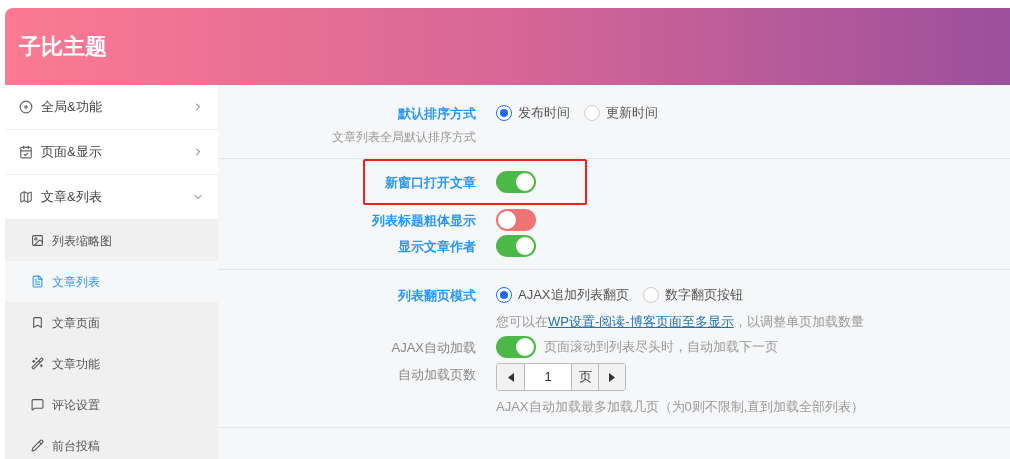  I want to click on image-icon, so click(37, 240).